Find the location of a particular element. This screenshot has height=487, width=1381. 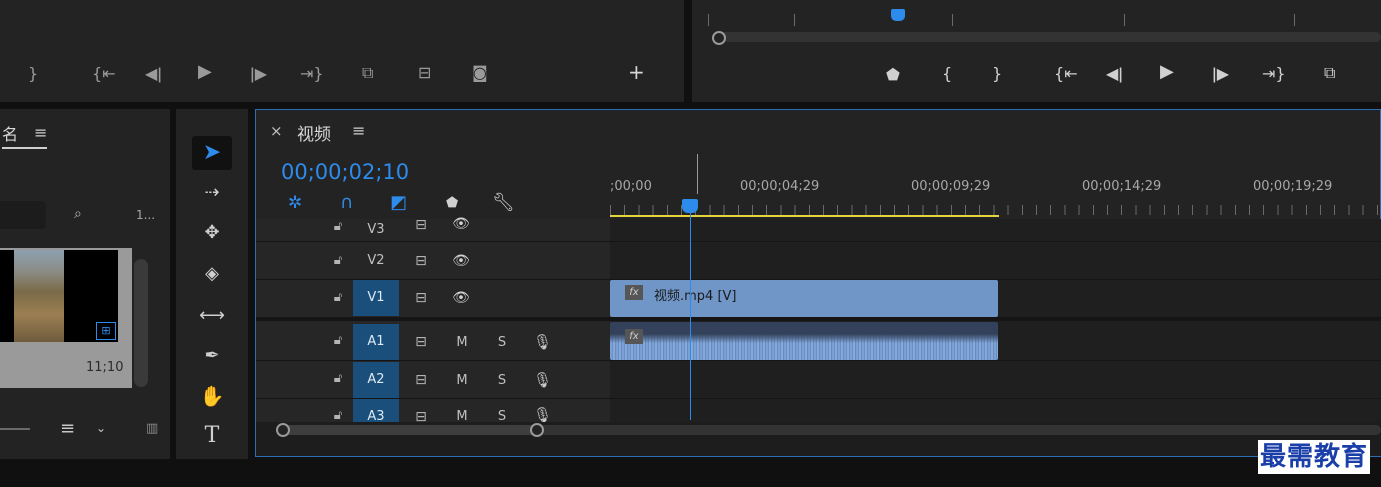

close-tab-icon: × is located at coordinates (276, 131).